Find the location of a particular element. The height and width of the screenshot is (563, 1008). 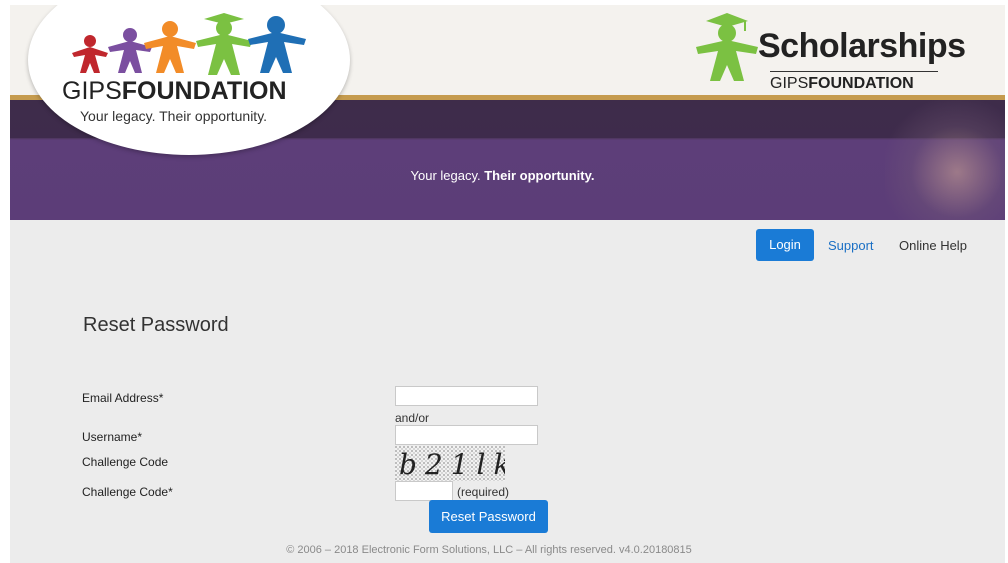

scholarships-subtitle: GIPSFOUNDATION is located at coordinates (842, 84).